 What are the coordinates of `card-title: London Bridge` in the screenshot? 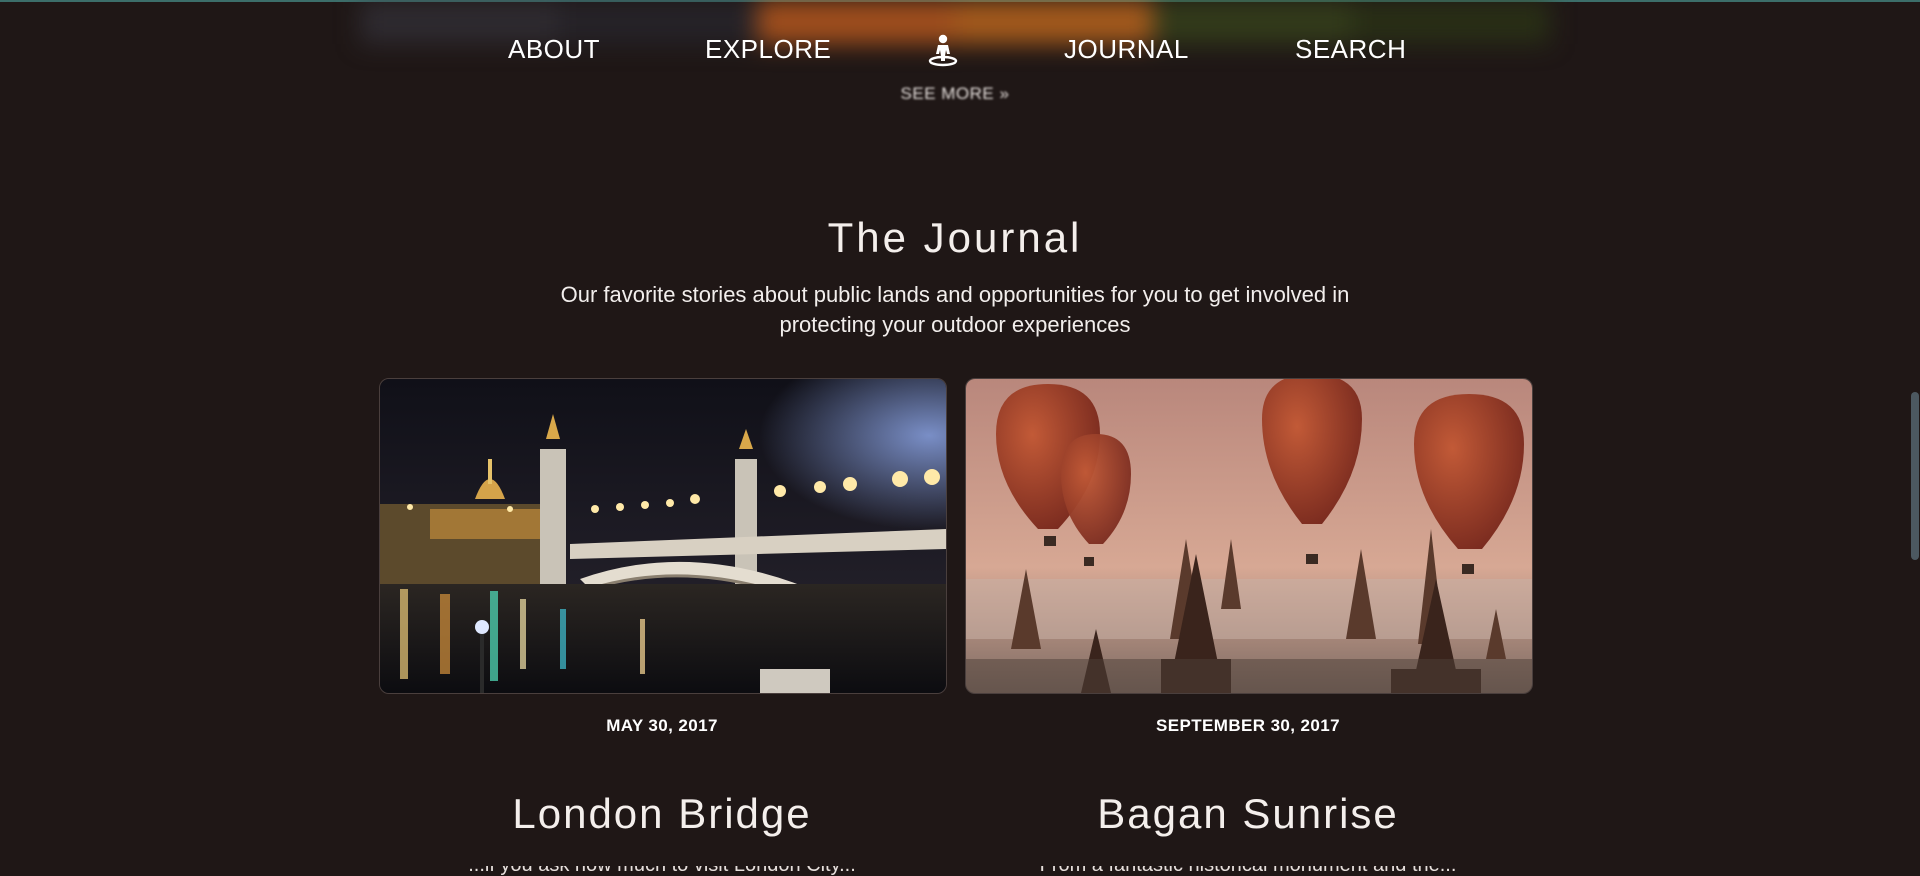 It's located at (662, 814).